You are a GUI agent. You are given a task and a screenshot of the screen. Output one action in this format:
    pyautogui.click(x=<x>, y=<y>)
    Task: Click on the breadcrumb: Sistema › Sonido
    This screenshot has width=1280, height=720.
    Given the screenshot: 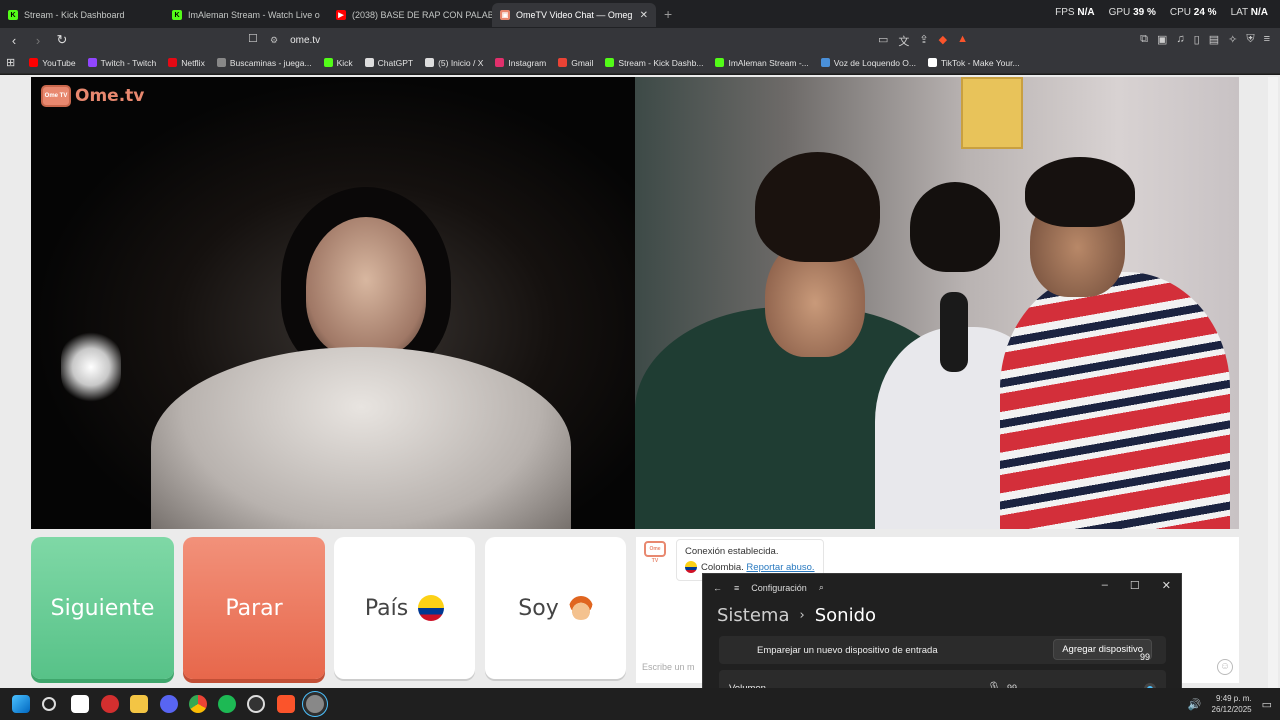 What is the action you would take?
    pyautogui.click(x=796, y=615)
    